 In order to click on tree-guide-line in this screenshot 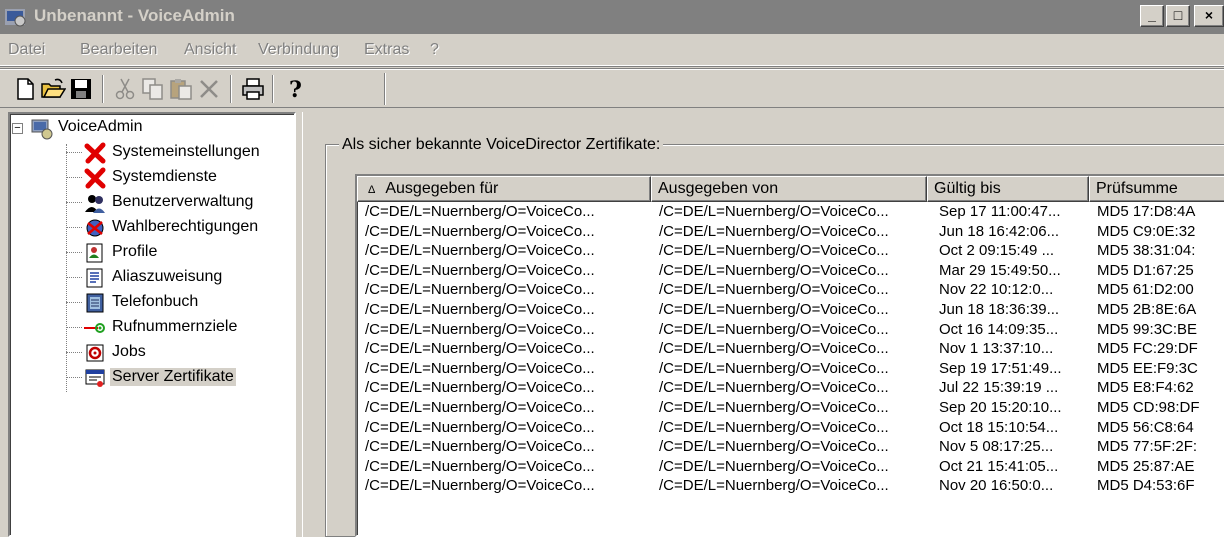, I will do `click(66, 268)`.